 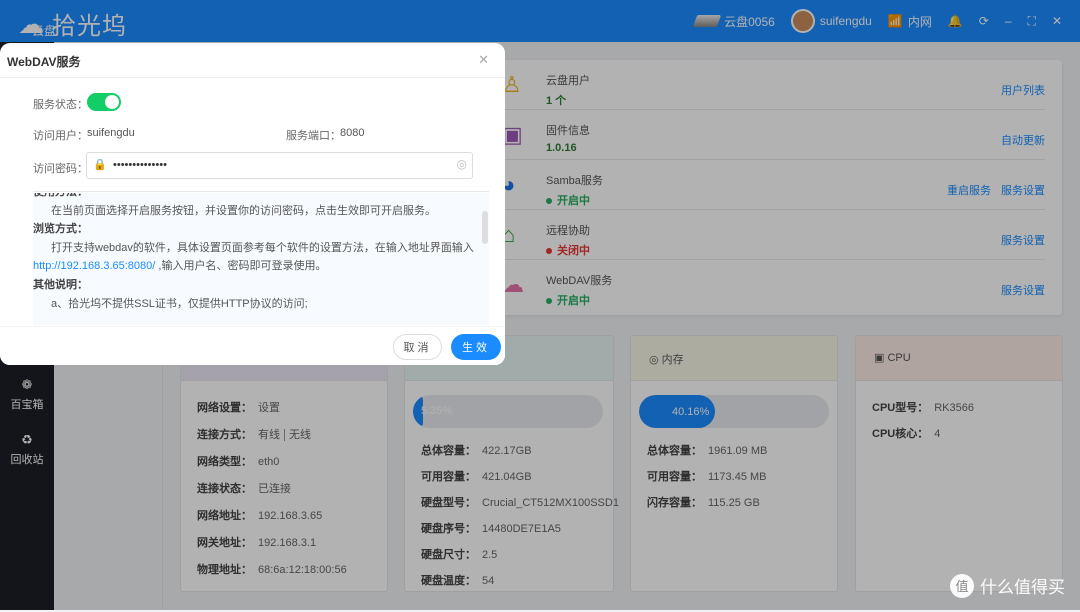 I want to click on service-toggle, so click(x=104, y=102).